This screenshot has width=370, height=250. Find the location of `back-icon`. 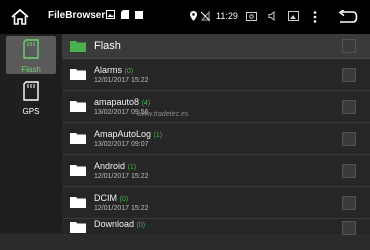

back-icon is located at coordinates (348, 17).